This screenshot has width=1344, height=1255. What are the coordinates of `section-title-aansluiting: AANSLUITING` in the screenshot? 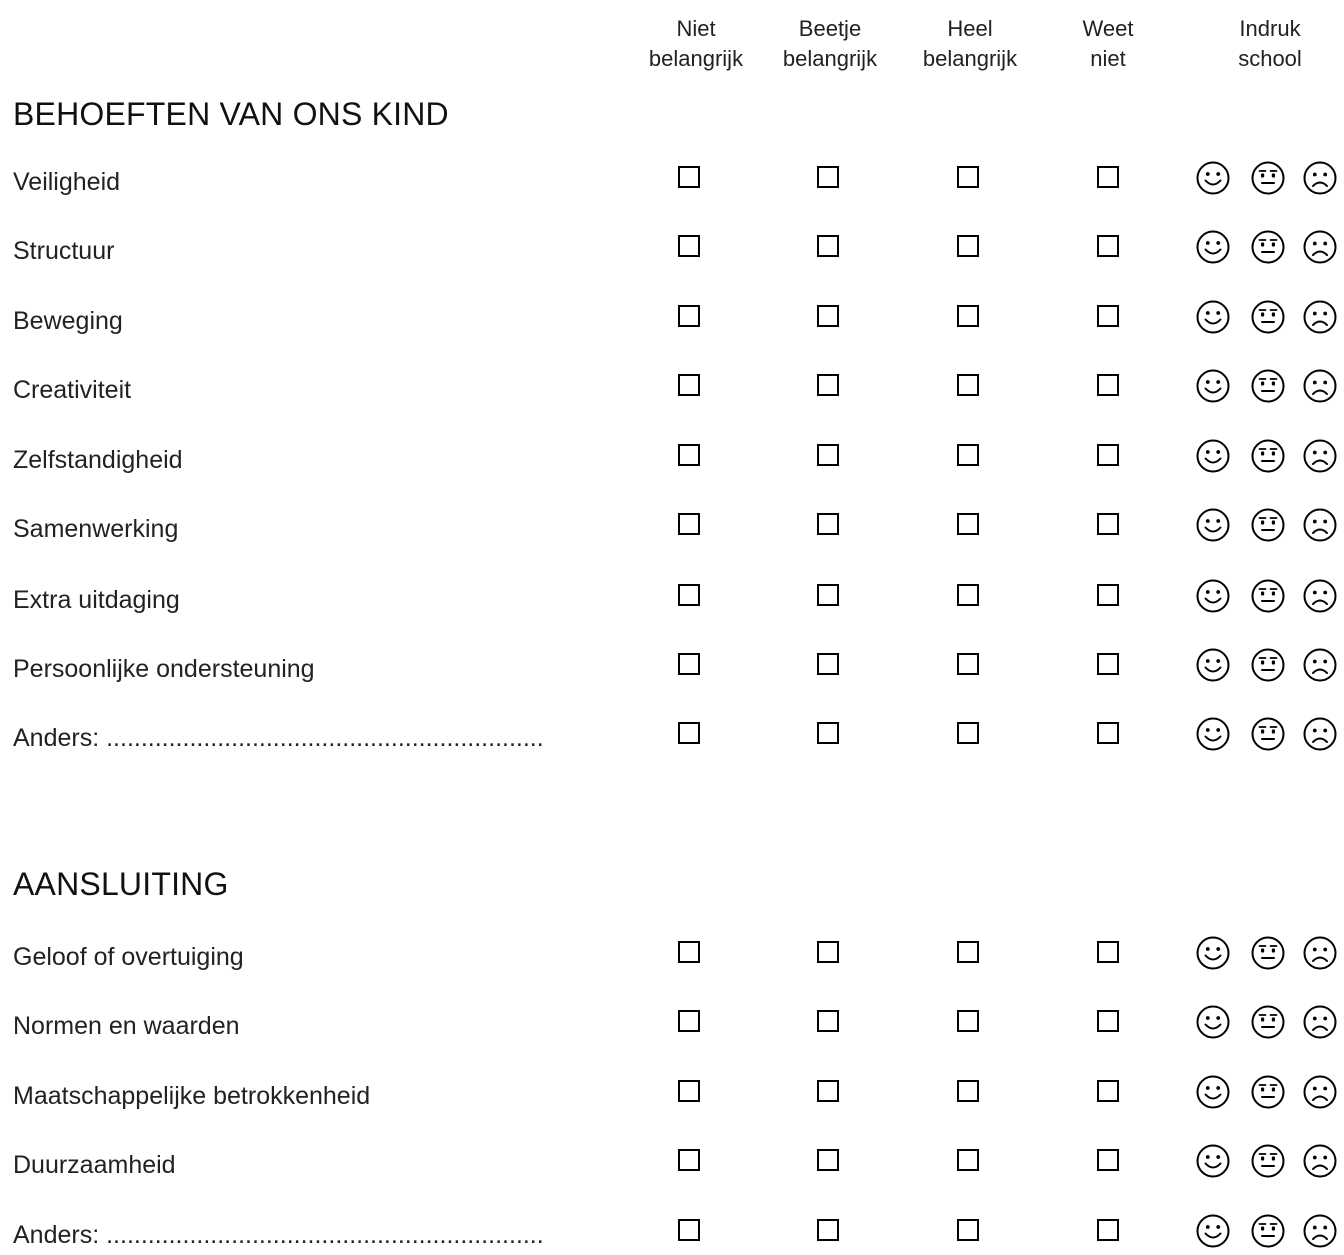 It's located at (121, 884).